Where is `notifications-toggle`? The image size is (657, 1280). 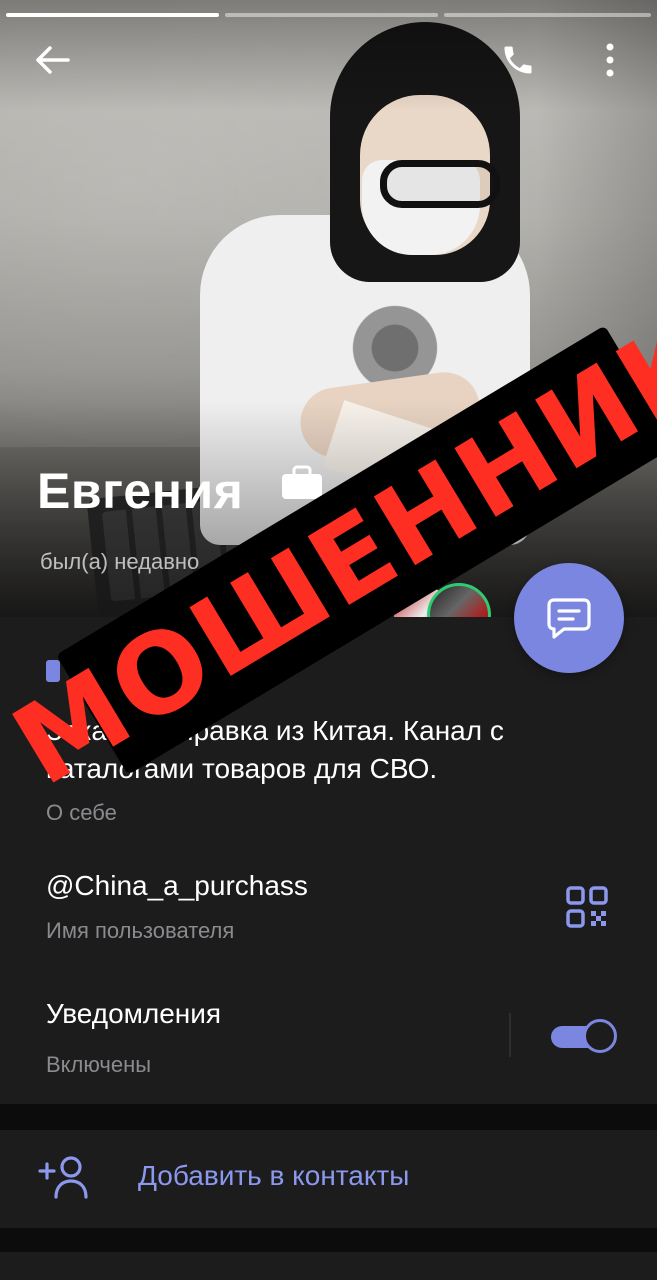
notifications-toggle is located at coordinates (584, 1036).